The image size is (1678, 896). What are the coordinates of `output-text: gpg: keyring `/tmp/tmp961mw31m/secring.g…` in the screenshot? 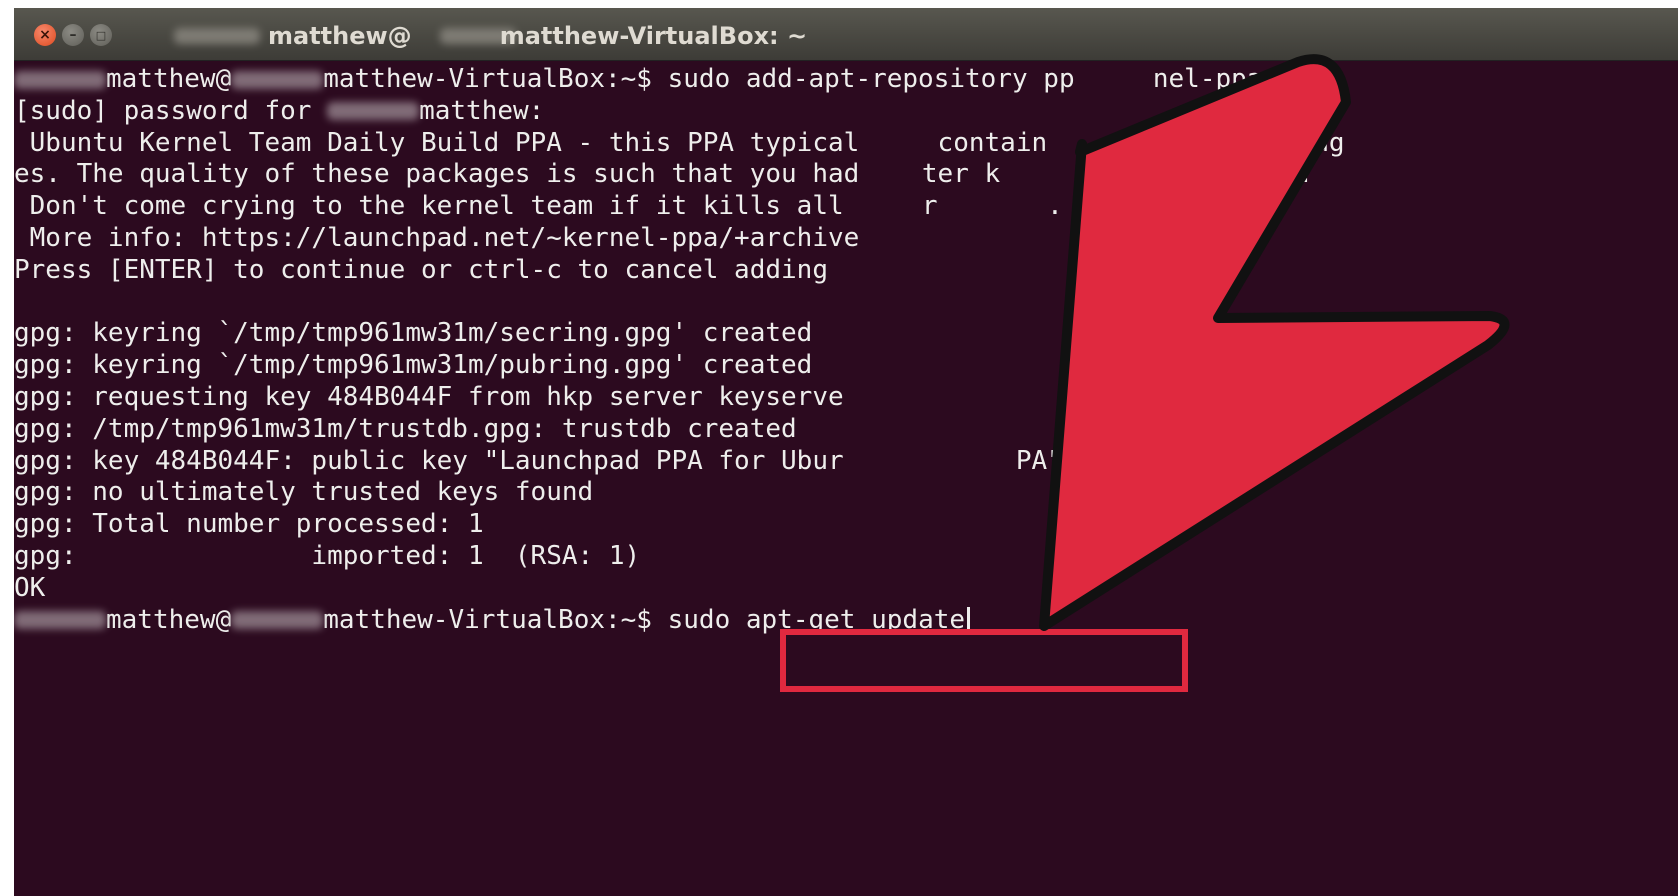 It's located at (413, 333).